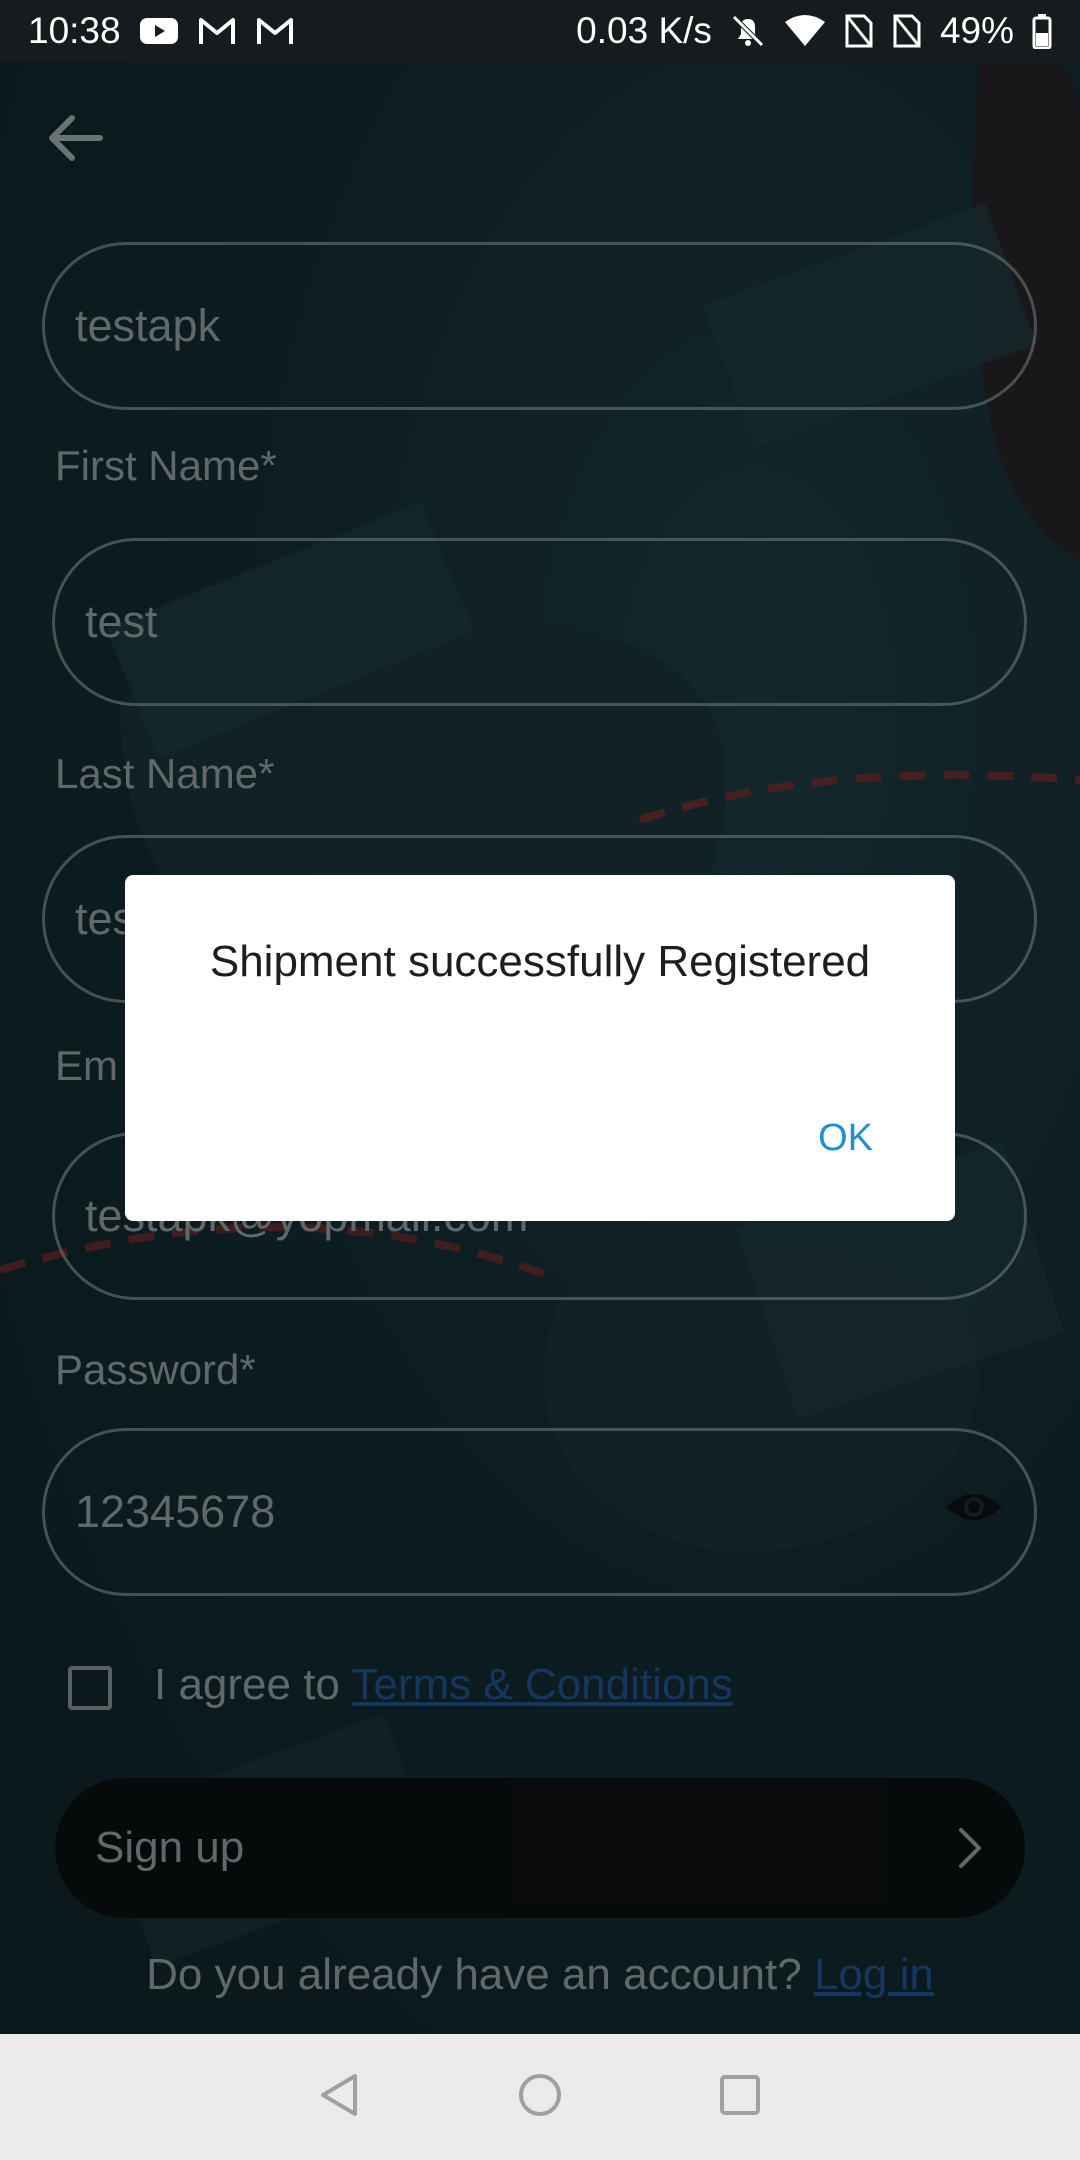 This screenshot has width=1080, height=2160. I want to click on clock: 10:38, so click(74, 30).